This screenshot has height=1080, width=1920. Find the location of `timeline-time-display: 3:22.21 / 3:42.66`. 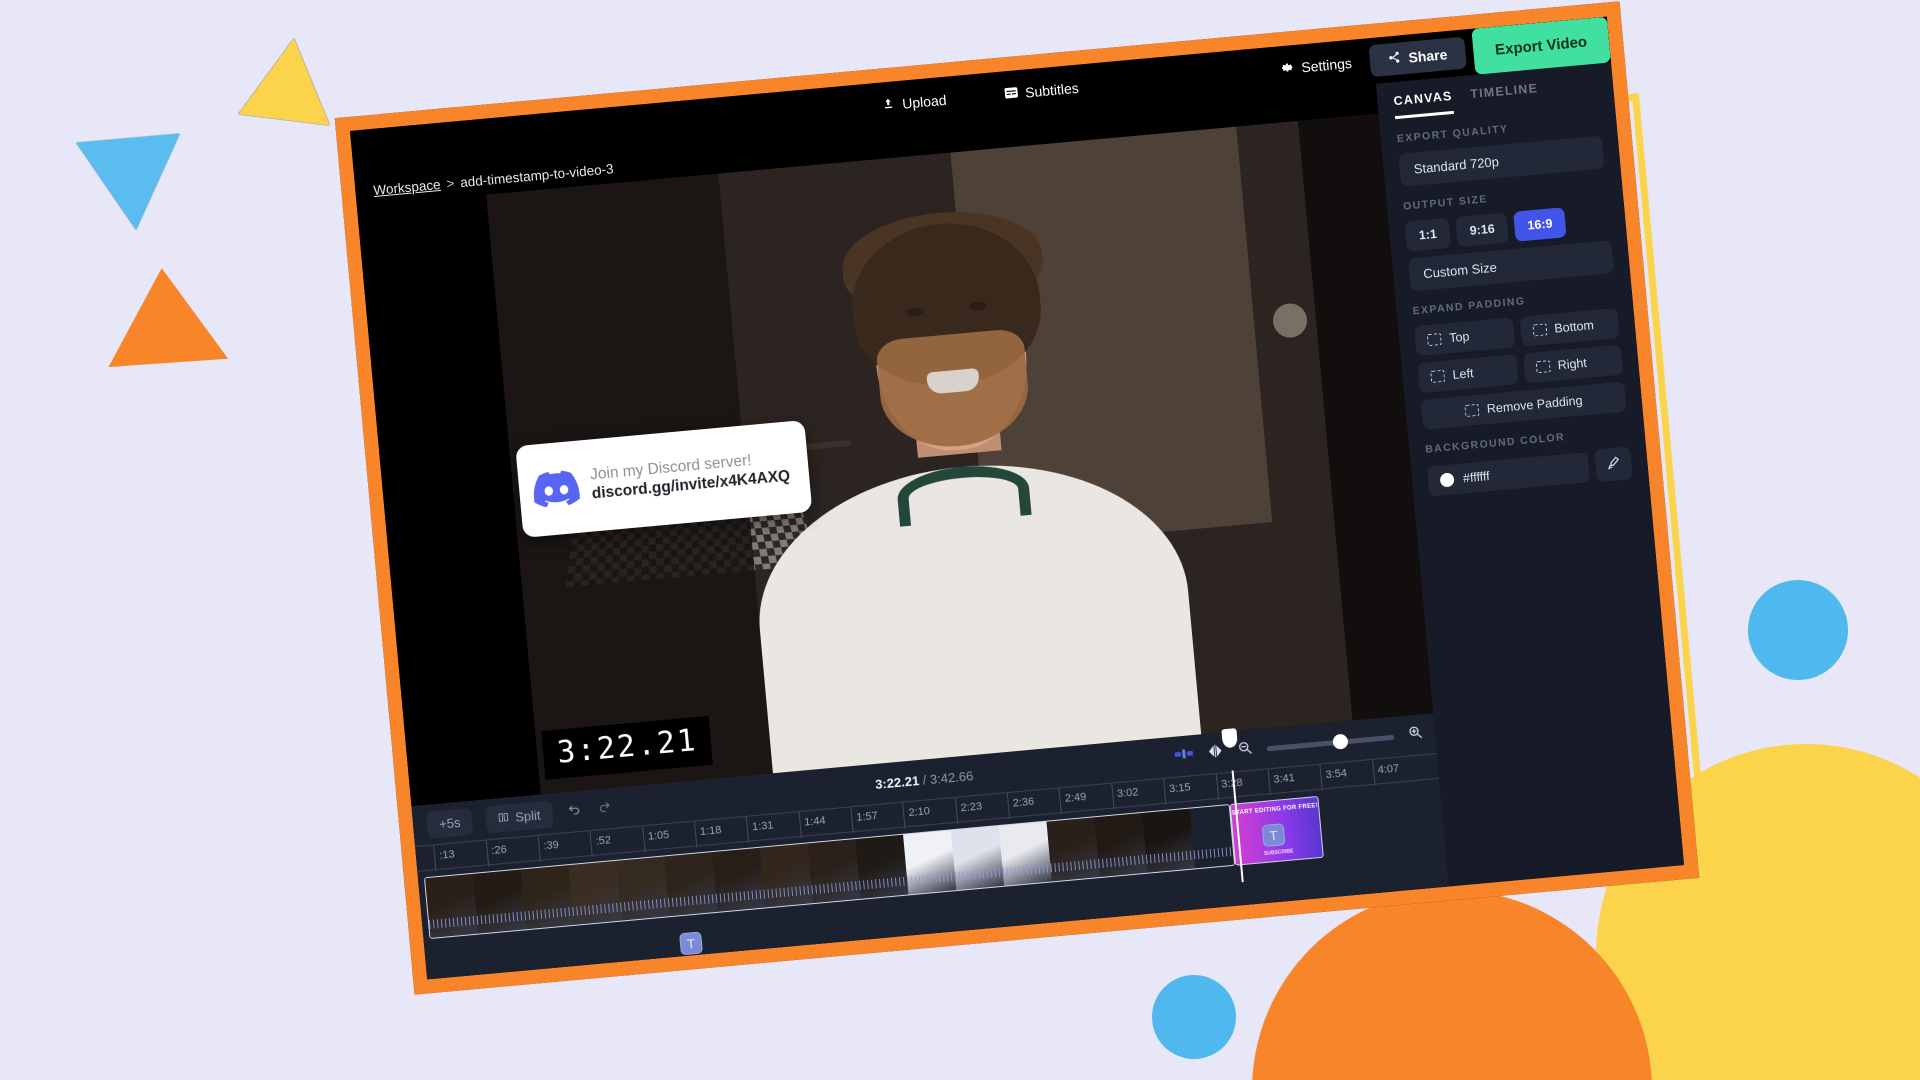

timeline-time-display: 3:22.21 / 3:42.66 is located at coordinates (923, 780).